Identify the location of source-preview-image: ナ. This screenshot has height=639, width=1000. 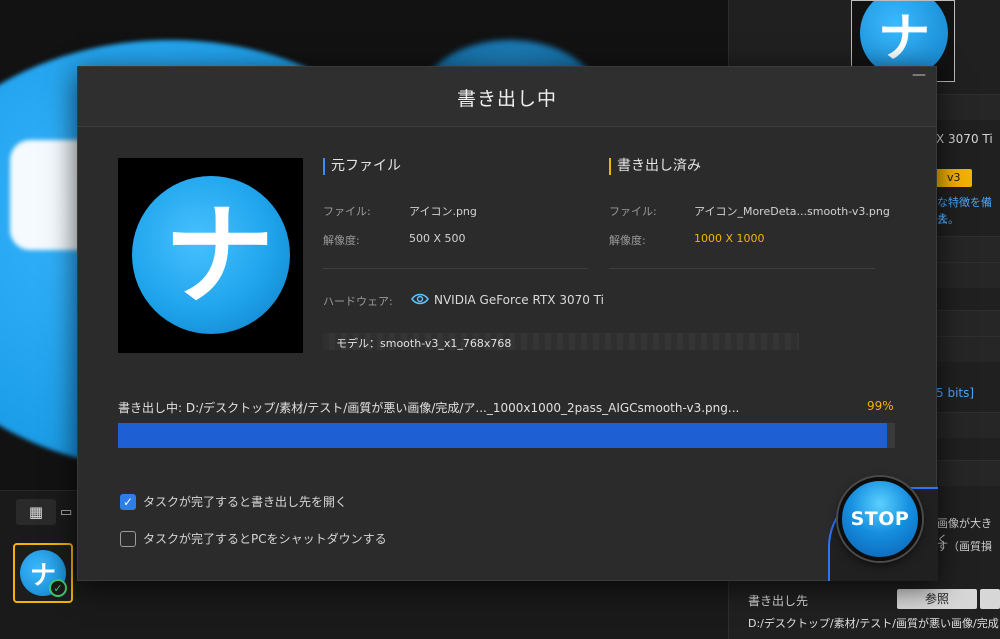
(210, 255).